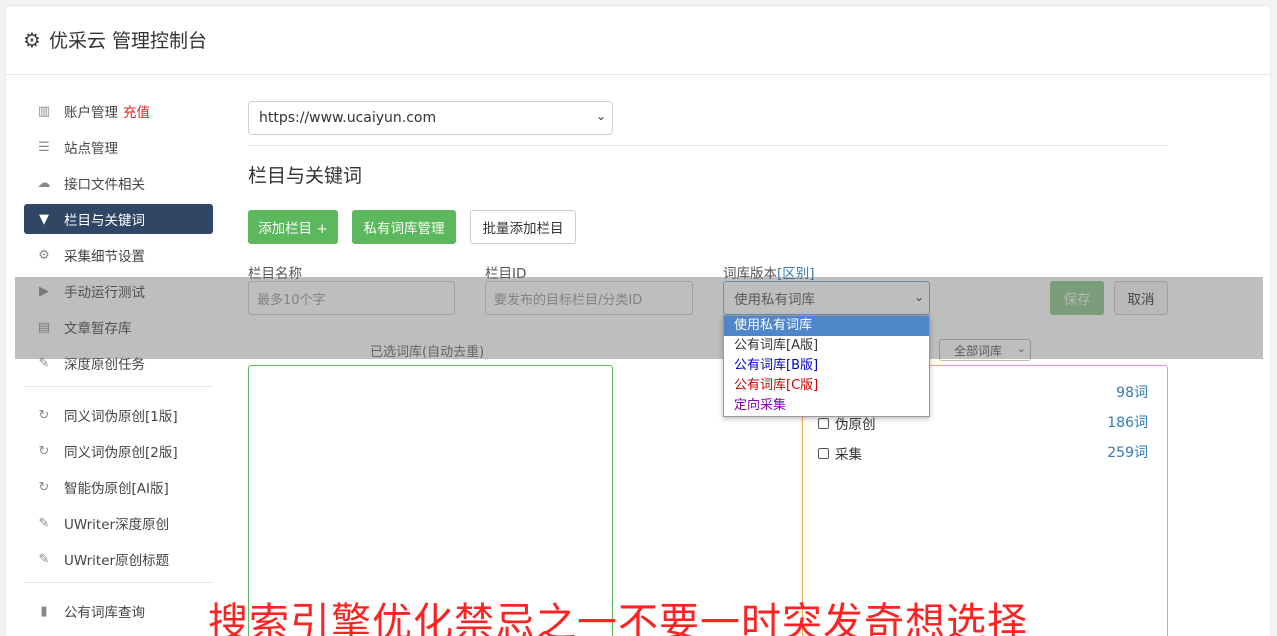  What do you see at coordinates (91, 149) in the screenshot?
I see `sidebar-item-label: 站点管理` at bounding box center [91, 149].